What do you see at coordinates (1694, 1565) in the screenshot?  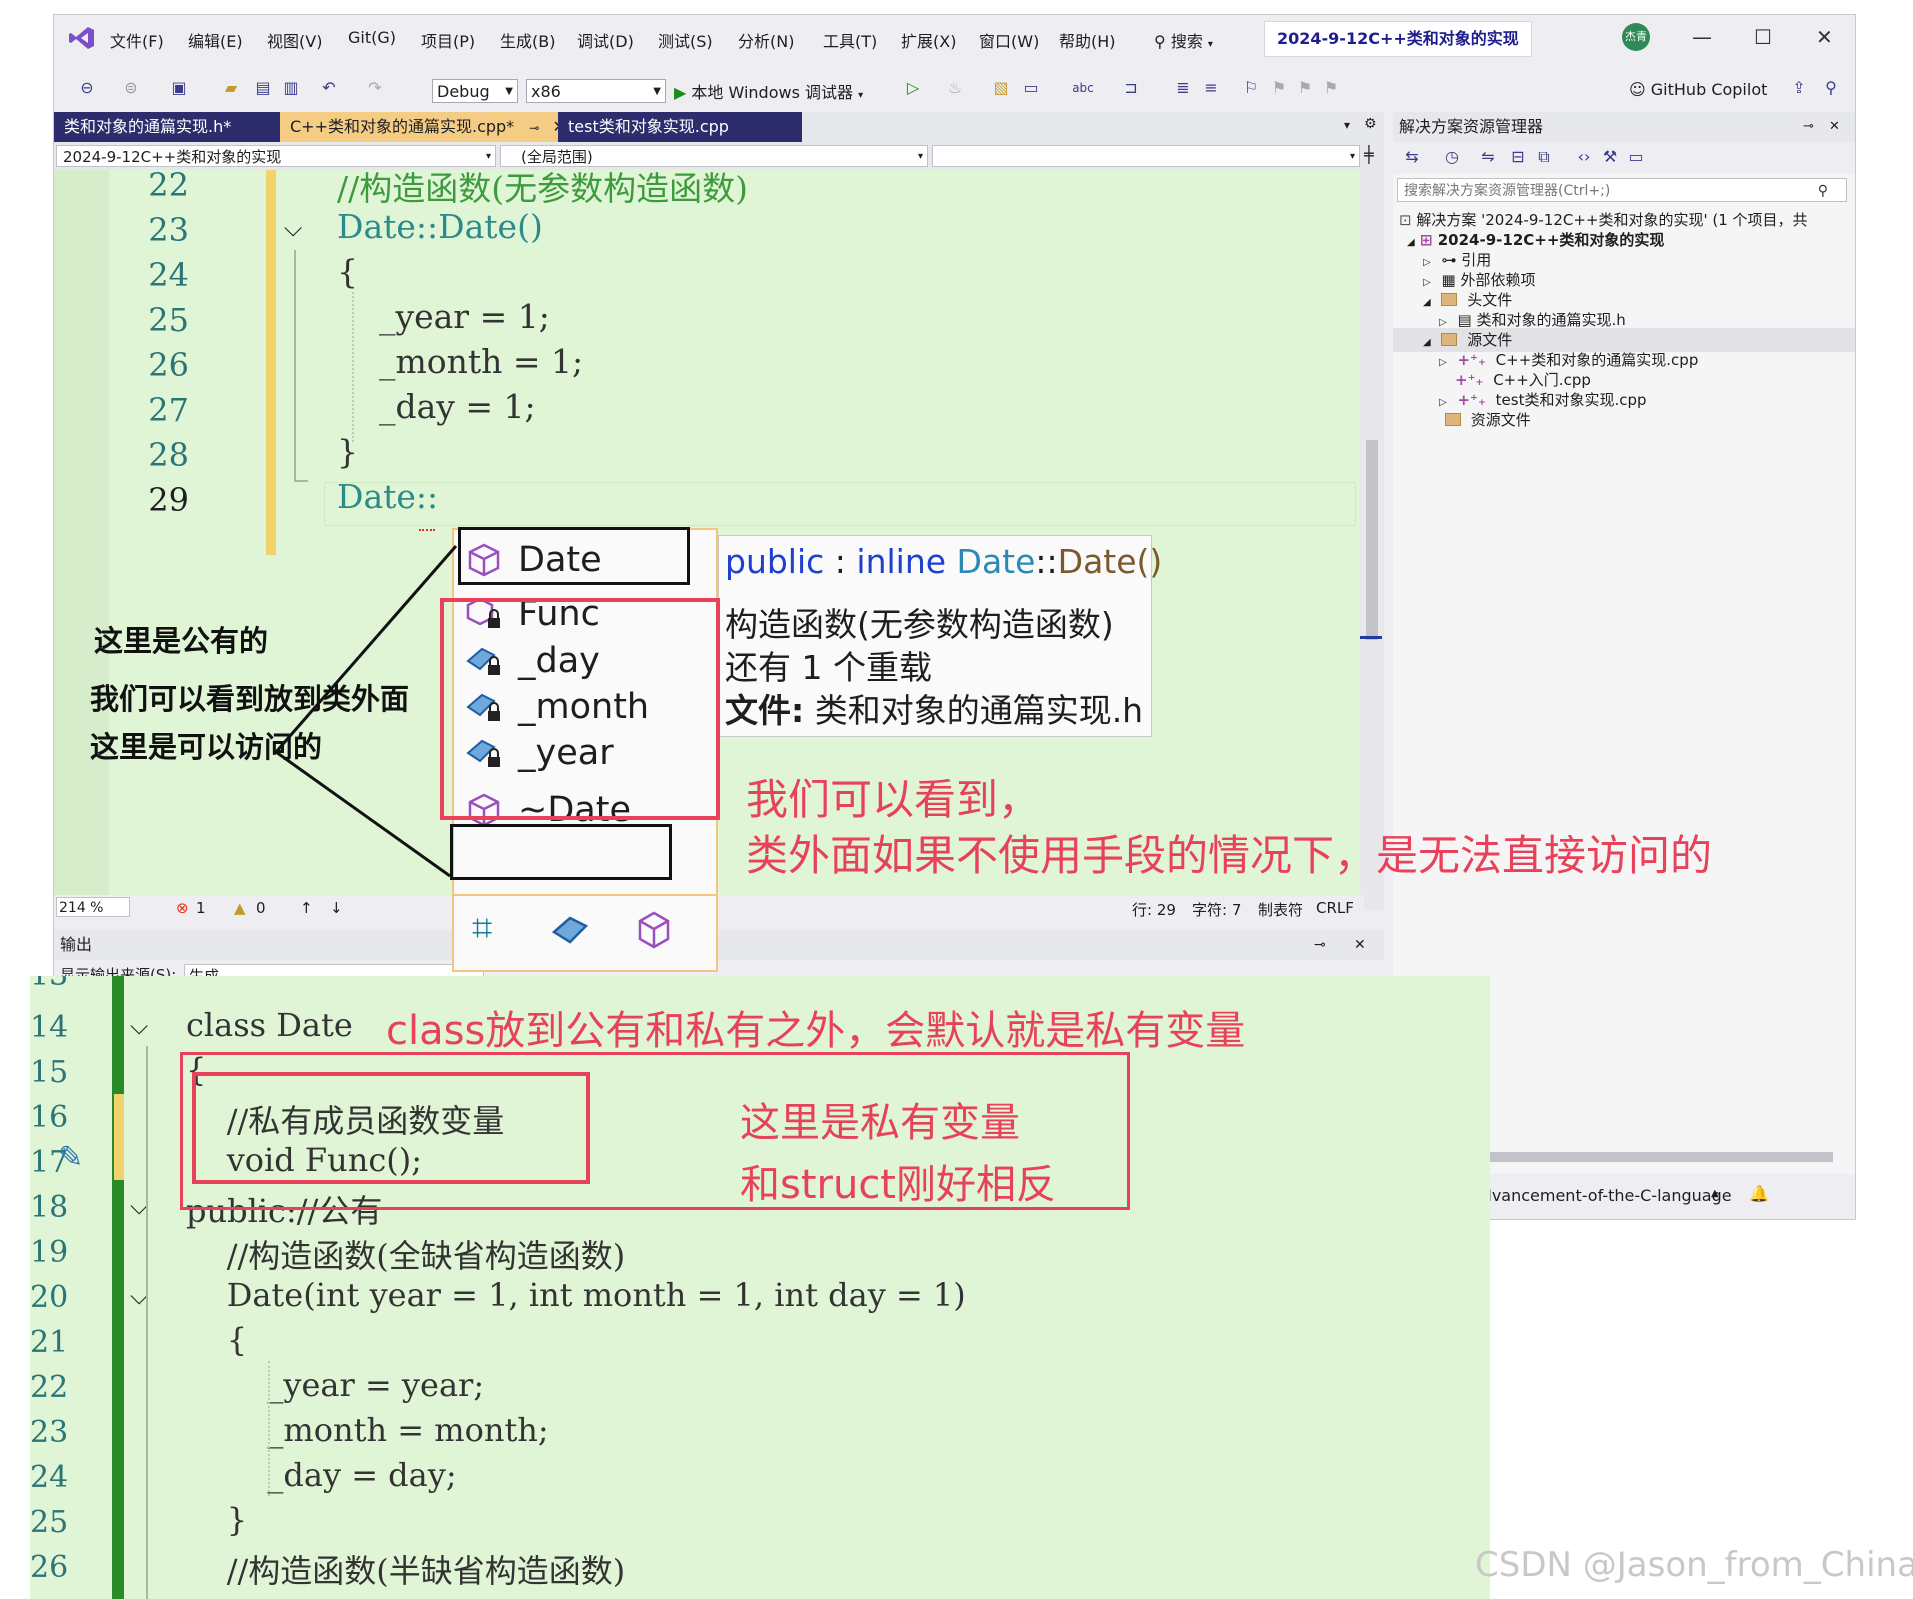 I see `watermark: CSDN @Jason_from_China` at bounding box center [1694, 1565].